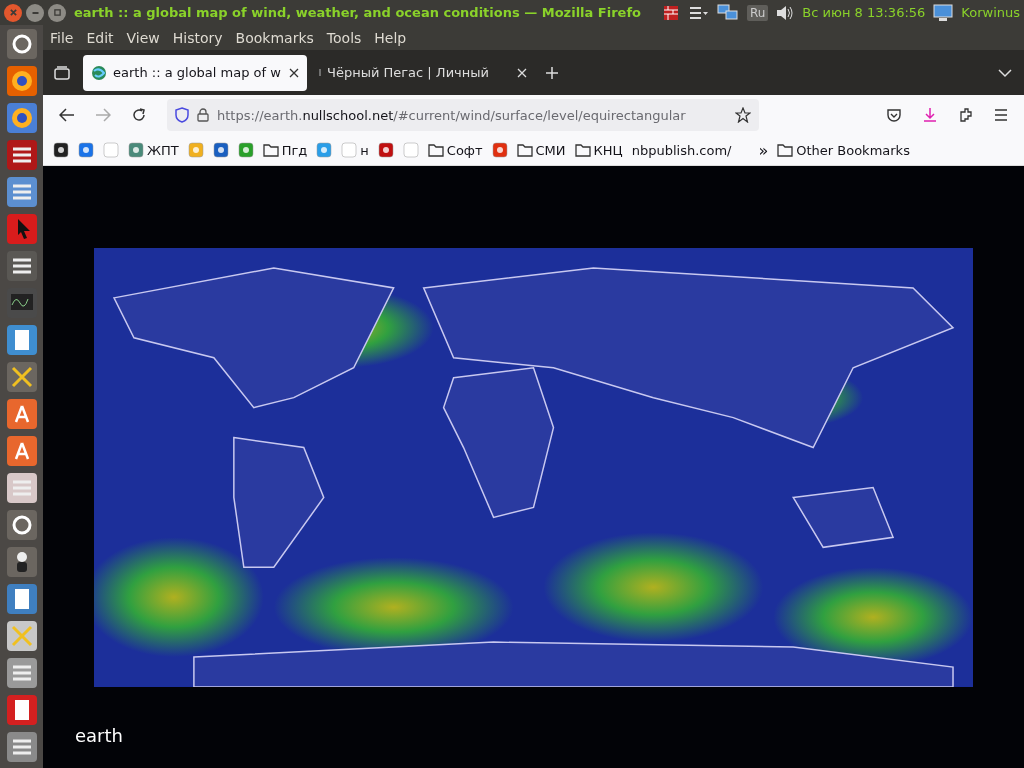 This screenshot has width=1024, height=768. What do you see at coordinates (864, 12) in the screenshot?
I see `clock: Вс июн 8 13:36:56` at bounding box center [864, 12].